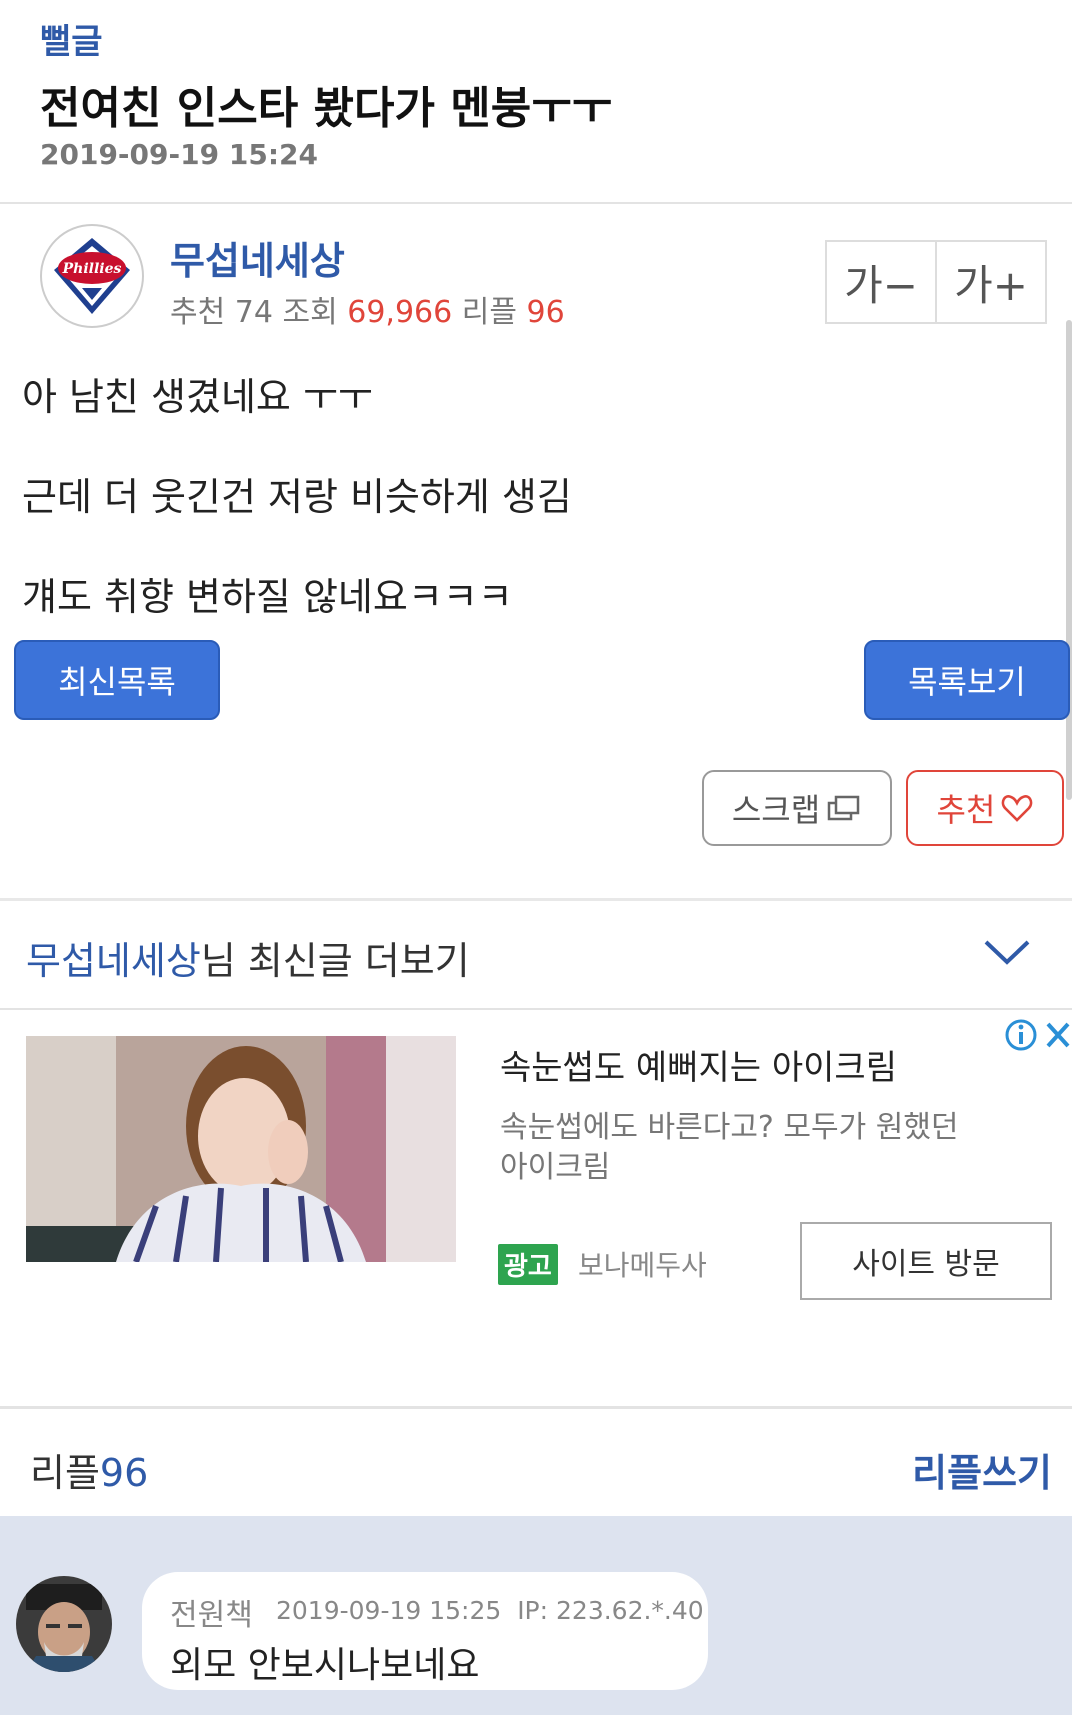 The width and height of the screenshot is (1072, 1715). I want to click on recommend-label: 추천, so click(198, 312).